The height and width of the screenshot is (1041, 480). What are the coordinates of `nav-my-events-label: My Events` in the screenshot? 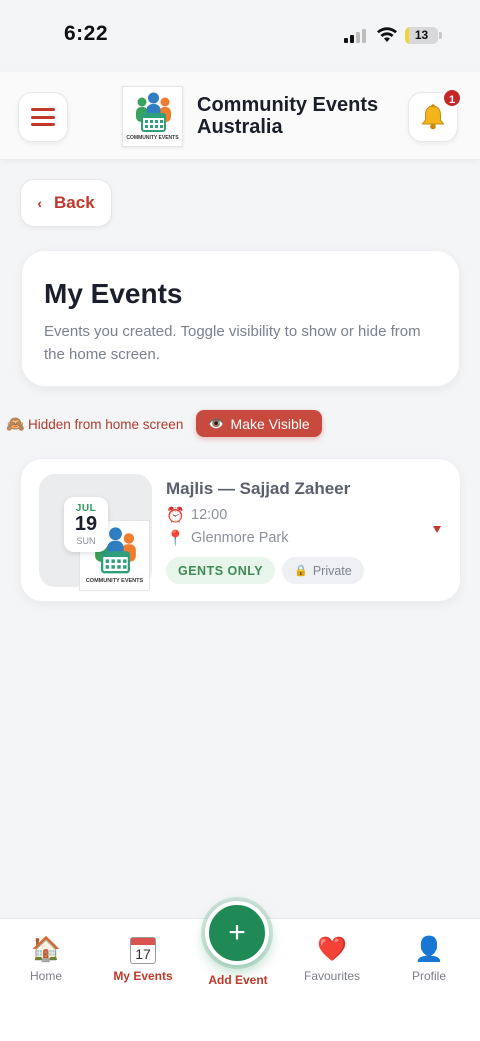 It's located at (143, 976).